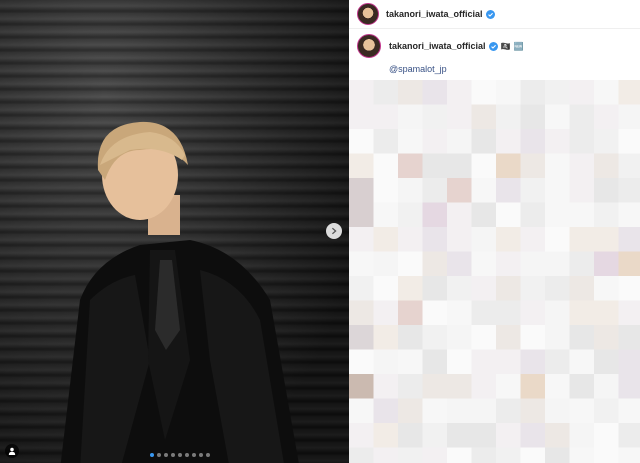  Describe the element at coordinates (12, 451) in the screenshot. I see `tagged-users-button` at that location.